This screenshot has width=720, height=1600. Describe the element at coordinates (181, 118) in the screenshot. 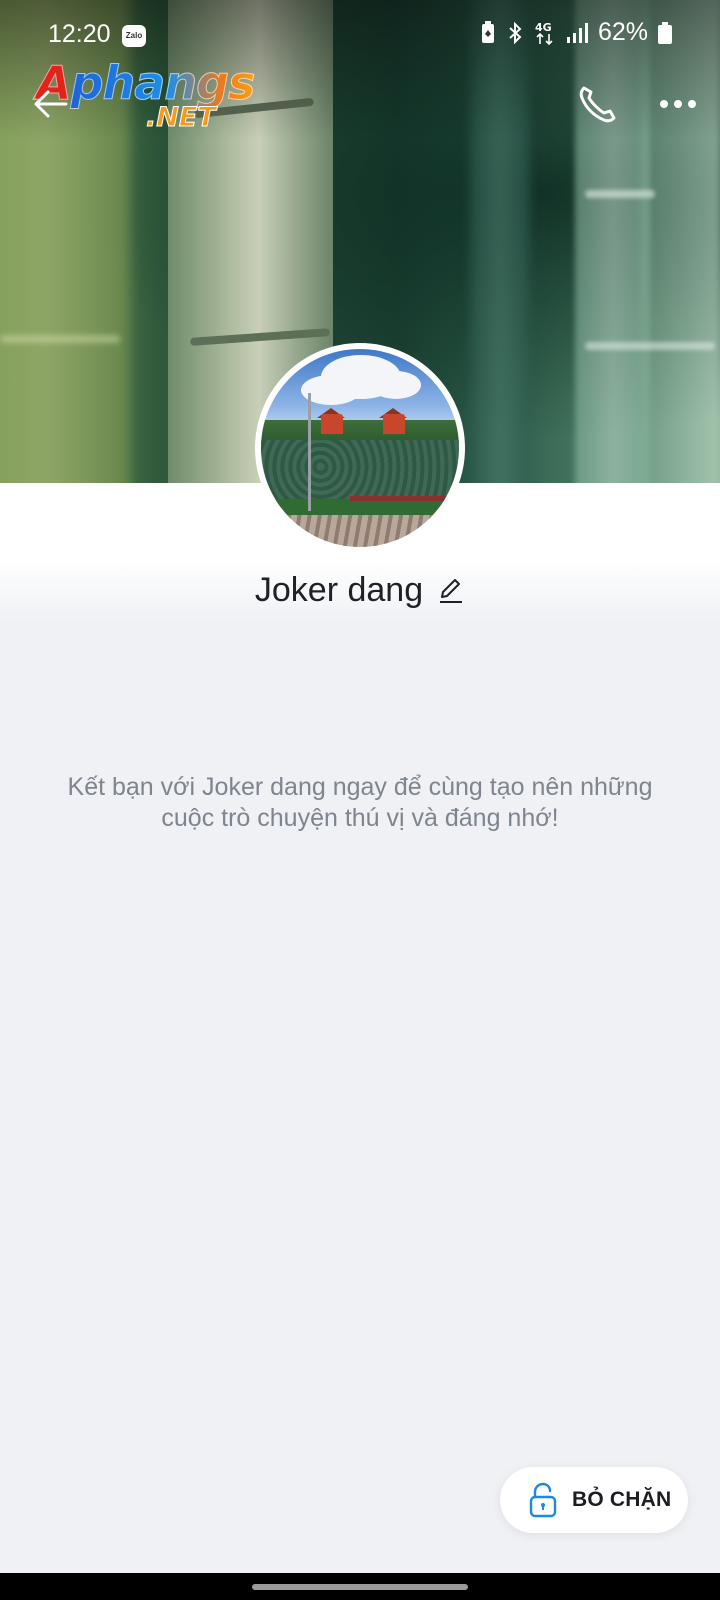

I see `watermark-sub-text: .NET` at that location.